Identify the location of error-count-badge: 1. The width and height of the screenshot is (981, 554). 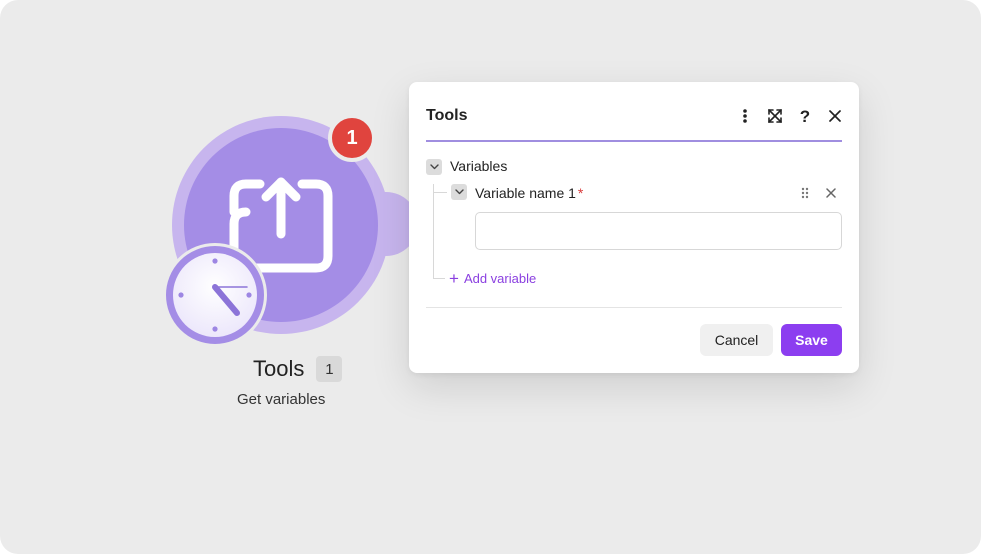
(352, 138).